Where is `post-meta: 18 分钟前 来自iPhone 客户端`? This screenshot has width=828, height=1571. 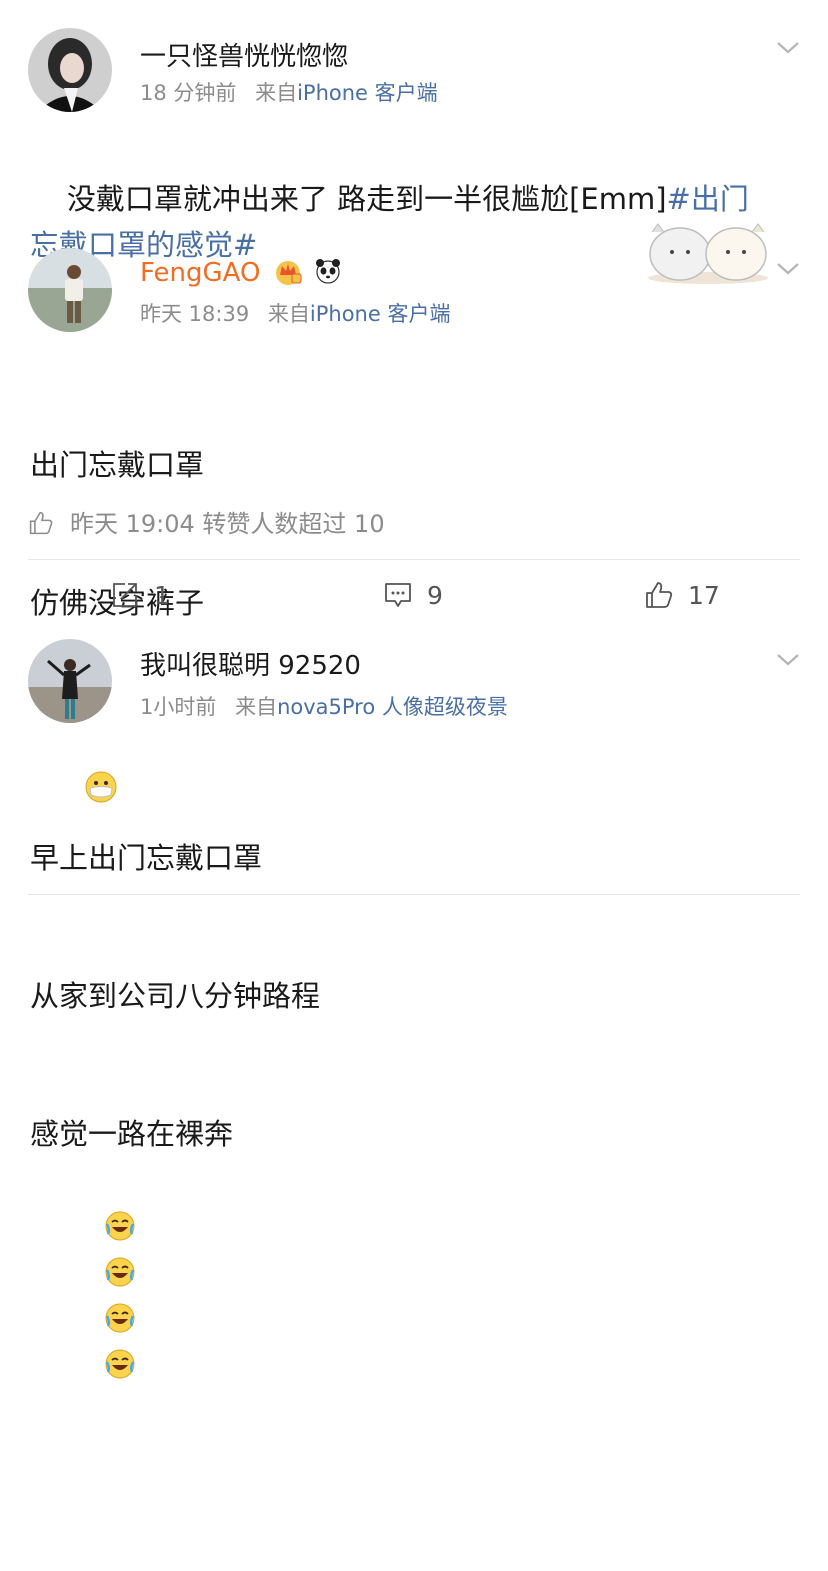
post-meta: 18 分钟前 来自iPhone 客户端 is located at coordinates (289, 92).